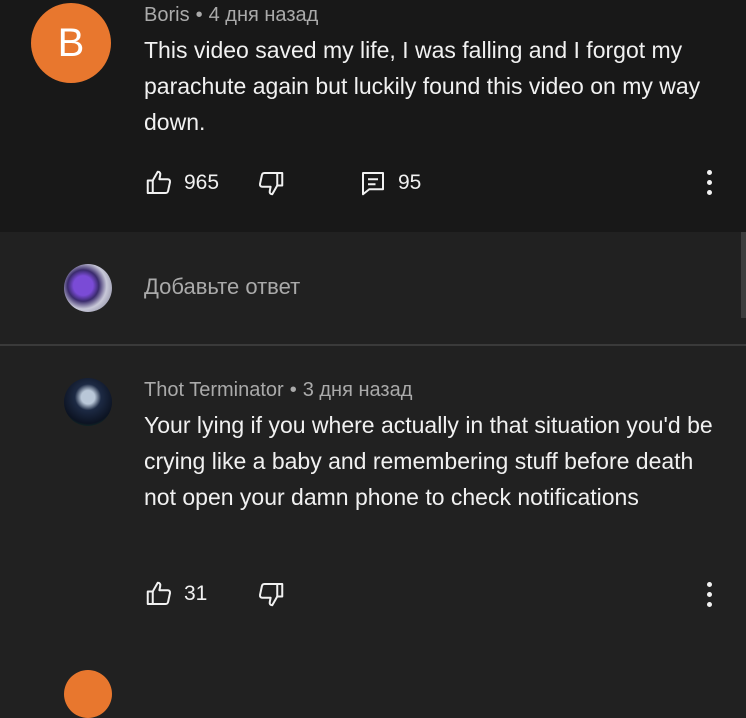 The image size is (746, 718). I want to click on divider, so click(373, 345).